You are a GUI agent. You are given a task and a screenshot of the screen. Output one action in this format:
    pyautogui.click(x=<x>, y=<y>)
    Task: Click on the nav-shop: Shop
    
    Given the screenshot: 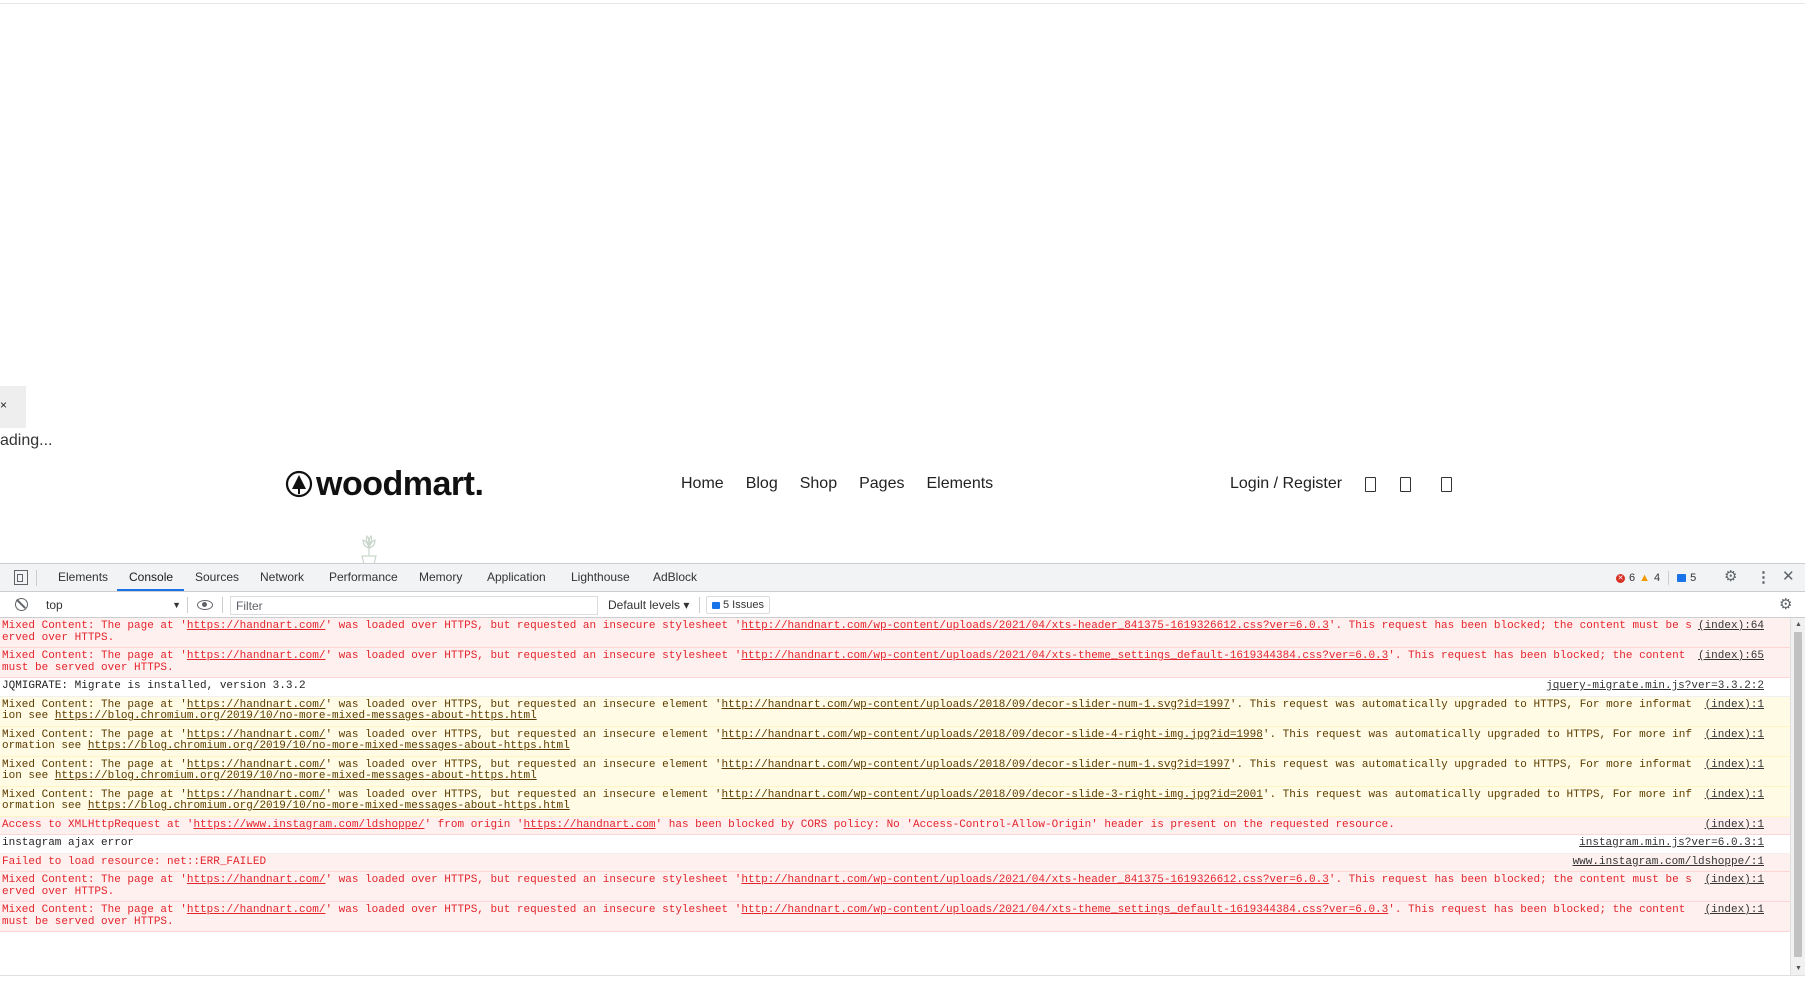 What is the action you would take?
    pyautogui.click(x=818, y=484)
    